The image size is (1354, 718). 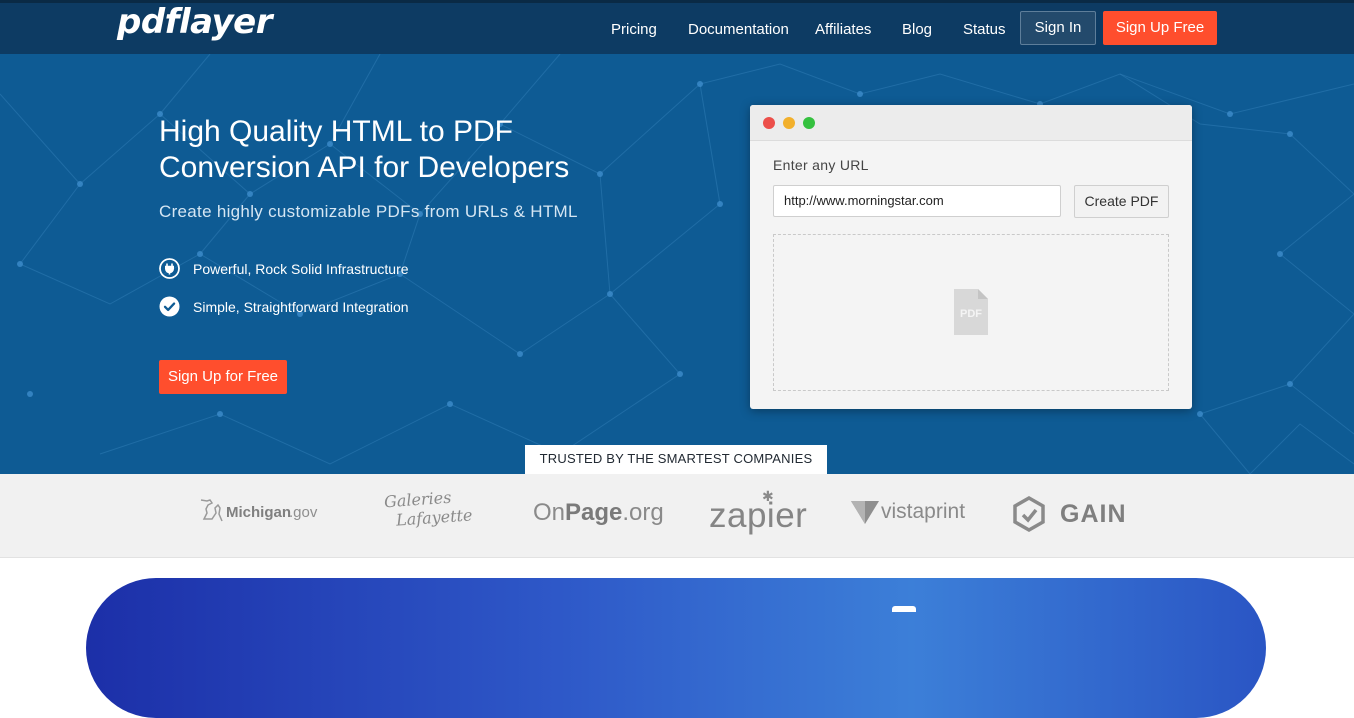 What do you see at coordinates (821, 165) in the screenshot?
I see `url-field-label: Enter any URL` at bounding box center [821, 165].